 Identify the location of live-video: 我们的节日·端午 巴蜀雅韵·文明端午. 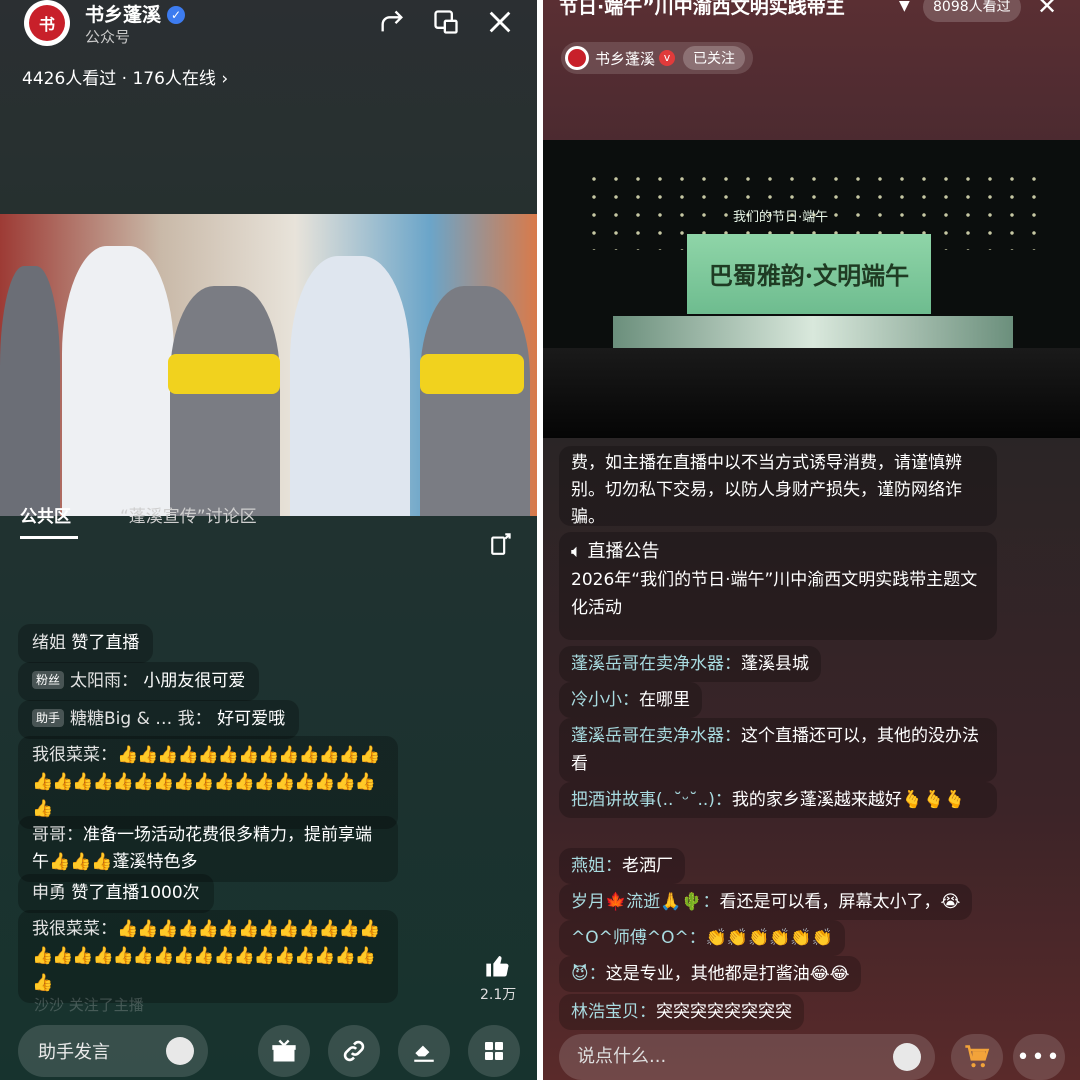
(811, 289).